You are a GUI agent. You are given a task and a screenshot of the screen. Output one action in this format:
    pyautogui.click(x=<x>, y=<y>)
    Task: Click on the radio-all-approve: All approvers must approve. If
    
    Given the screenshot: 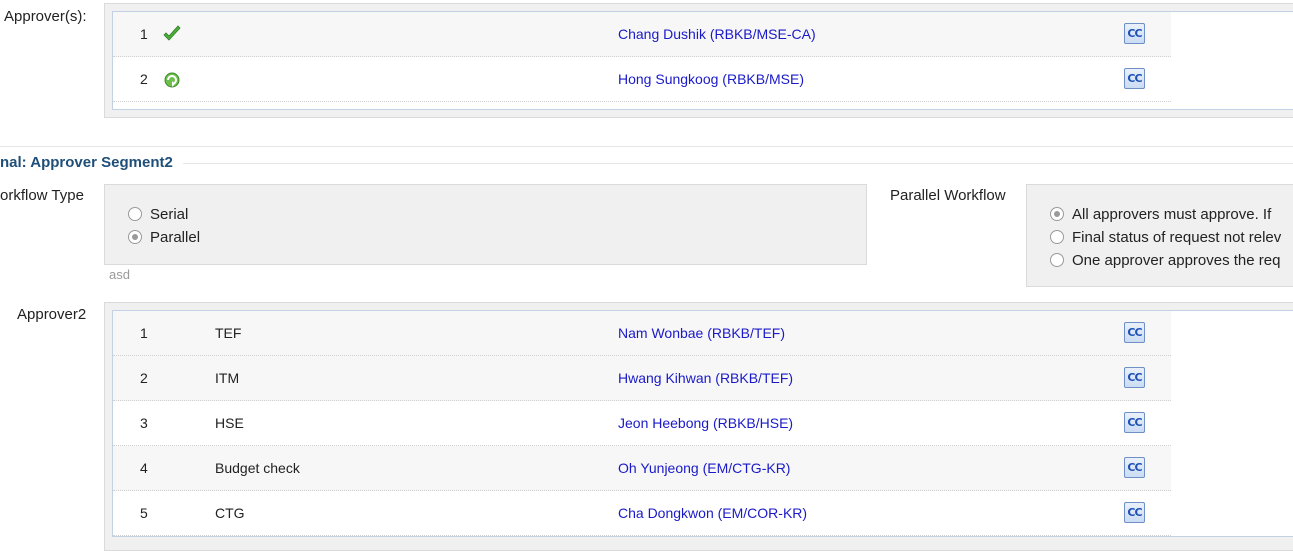 What is the action you would take?
    pyautogui.click(x=1160, y=214)
    